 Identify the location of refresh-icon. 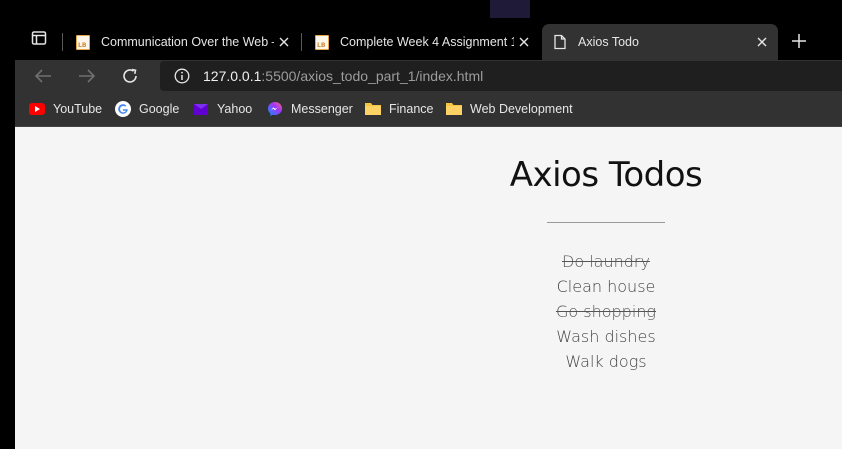
(130, 75).